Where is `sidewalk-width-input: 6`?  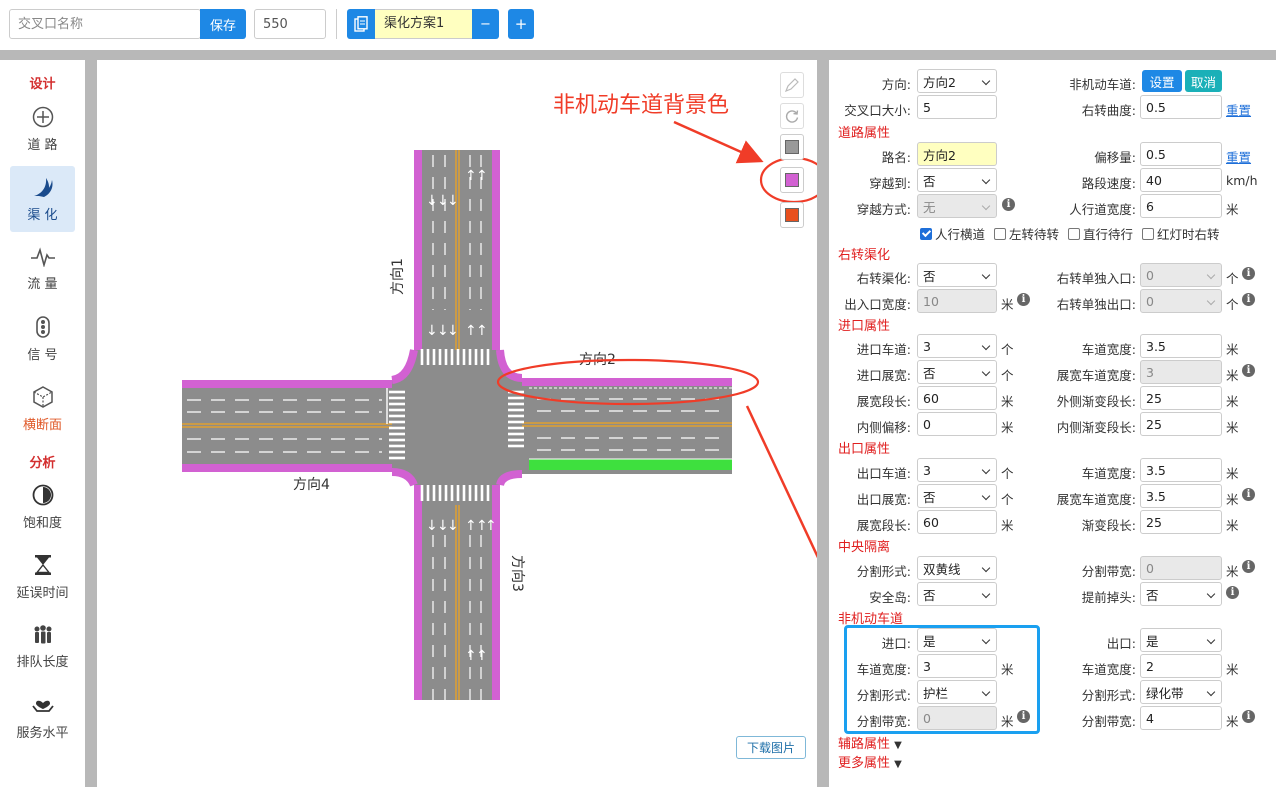 sidewalk-width-input: 6 is located at coordinates (1181, 206).